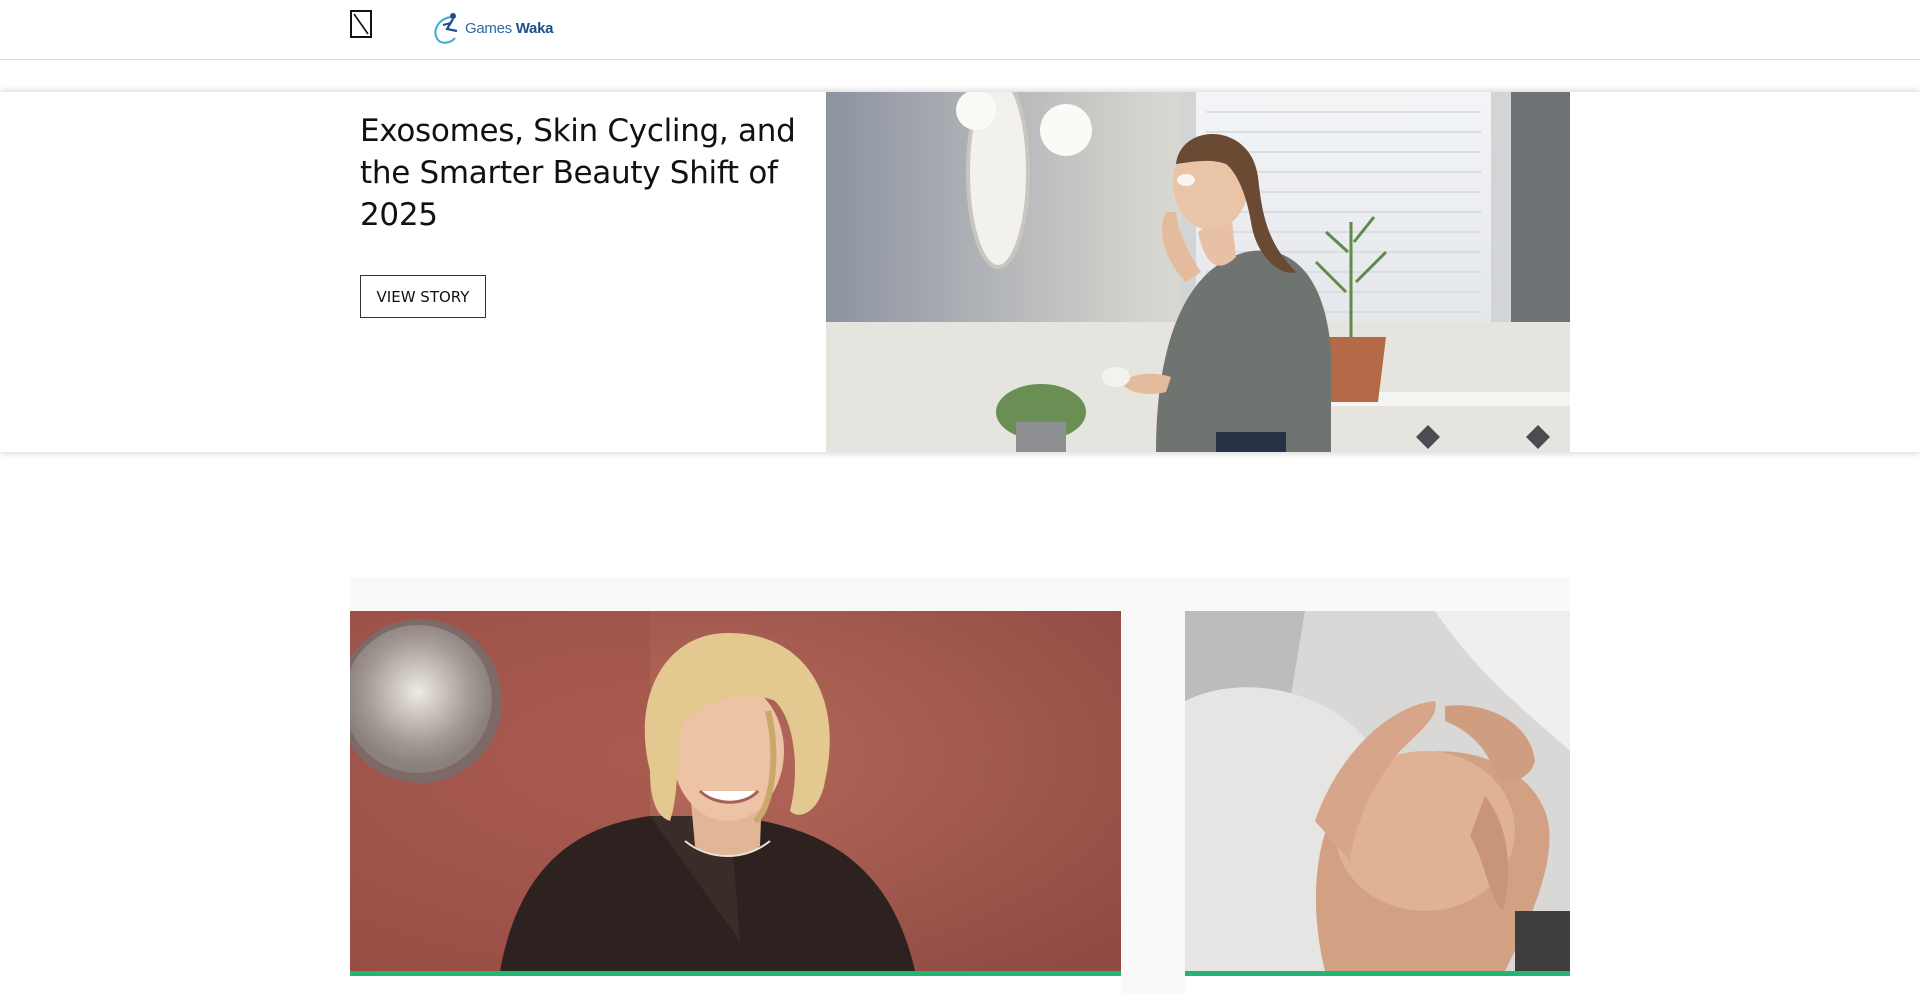 This screenshot has width=1920, height=993. I want to click on featured-story-image, so click(1198, 272).